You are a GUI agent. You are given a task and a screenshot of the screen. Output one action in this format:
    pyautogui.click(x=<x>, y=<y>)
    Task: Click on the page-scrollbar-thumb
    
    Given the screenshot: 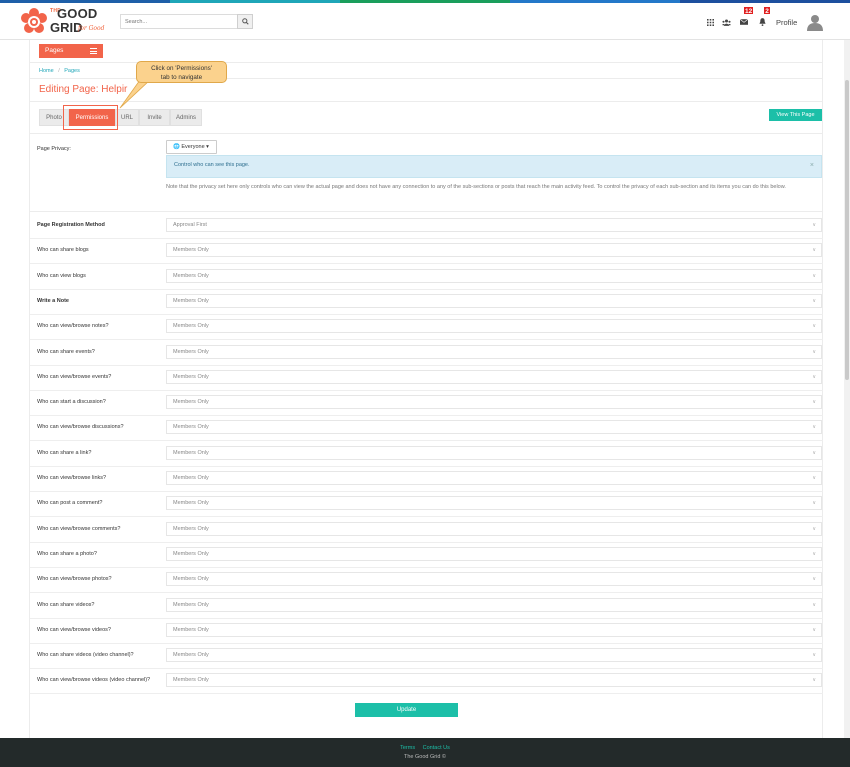 What is the action you would take?
    pyautogui.click(x=847, y=230)
    